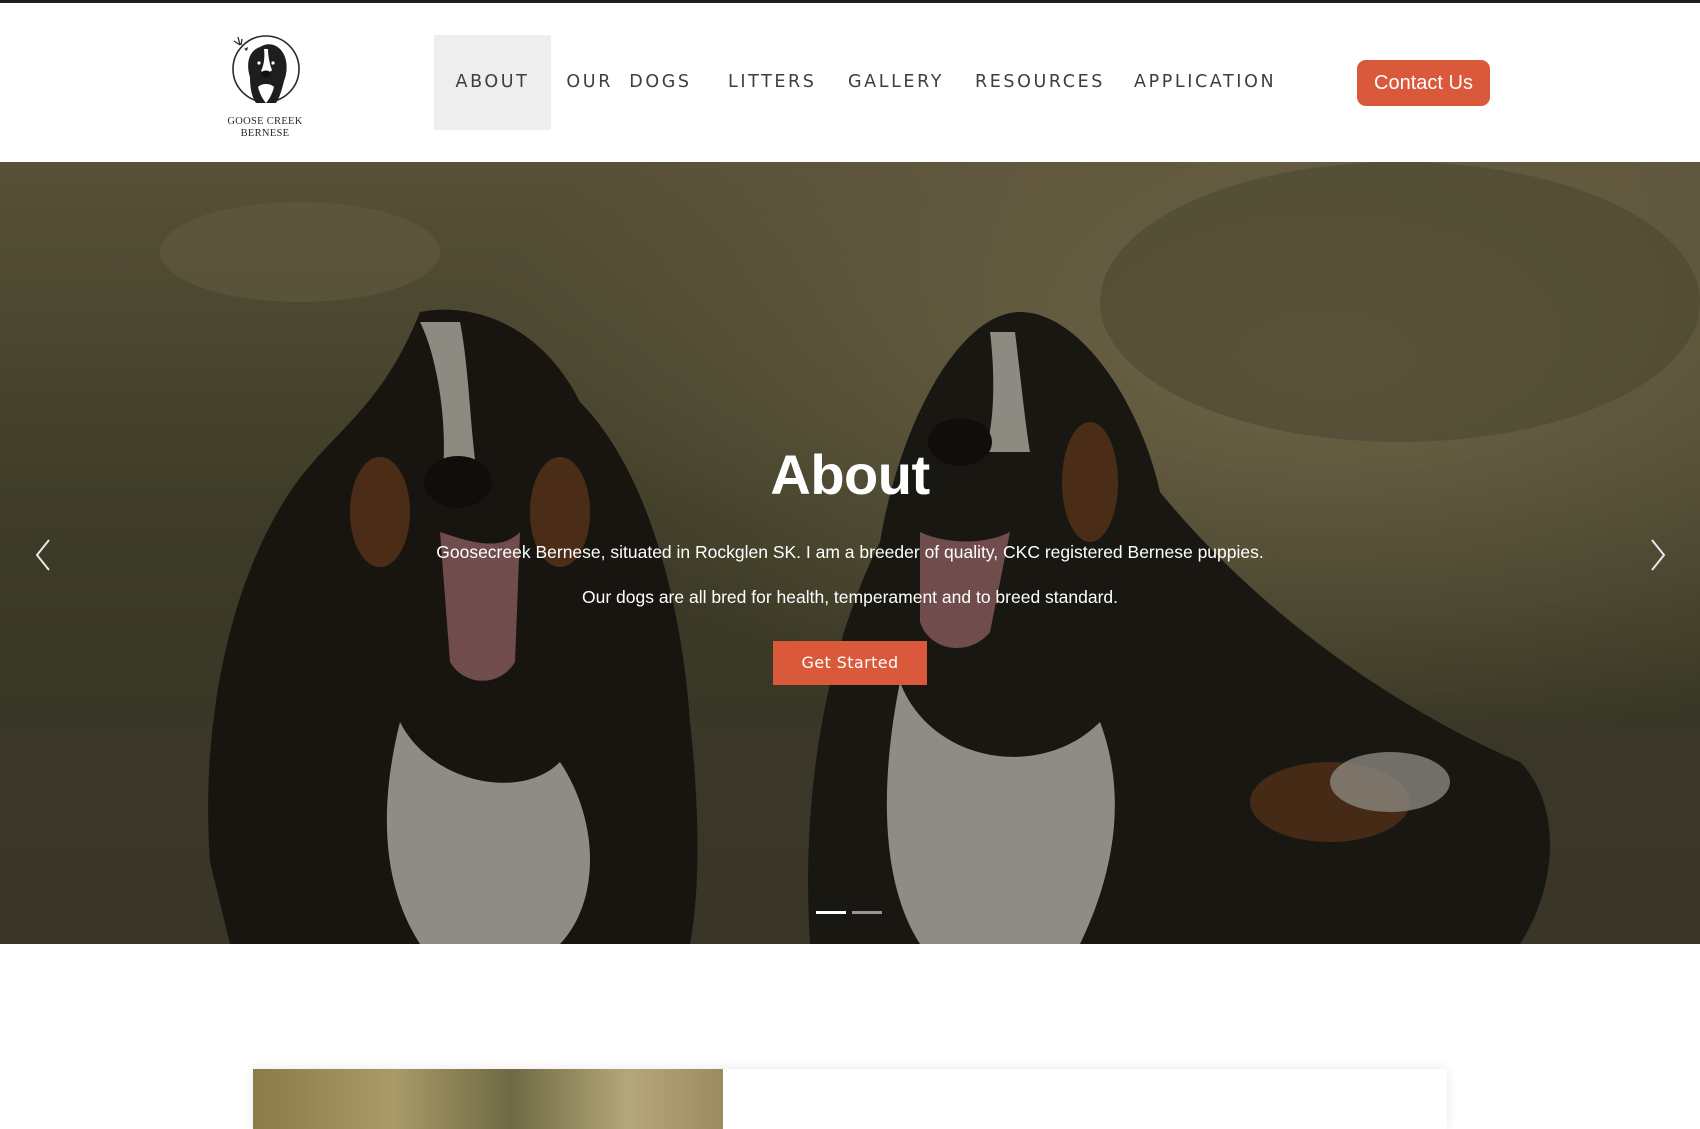  Describe the element at coordinates (894, 82) in the screenshot. I see `nav-item-gallery: GALLERY` at that location.